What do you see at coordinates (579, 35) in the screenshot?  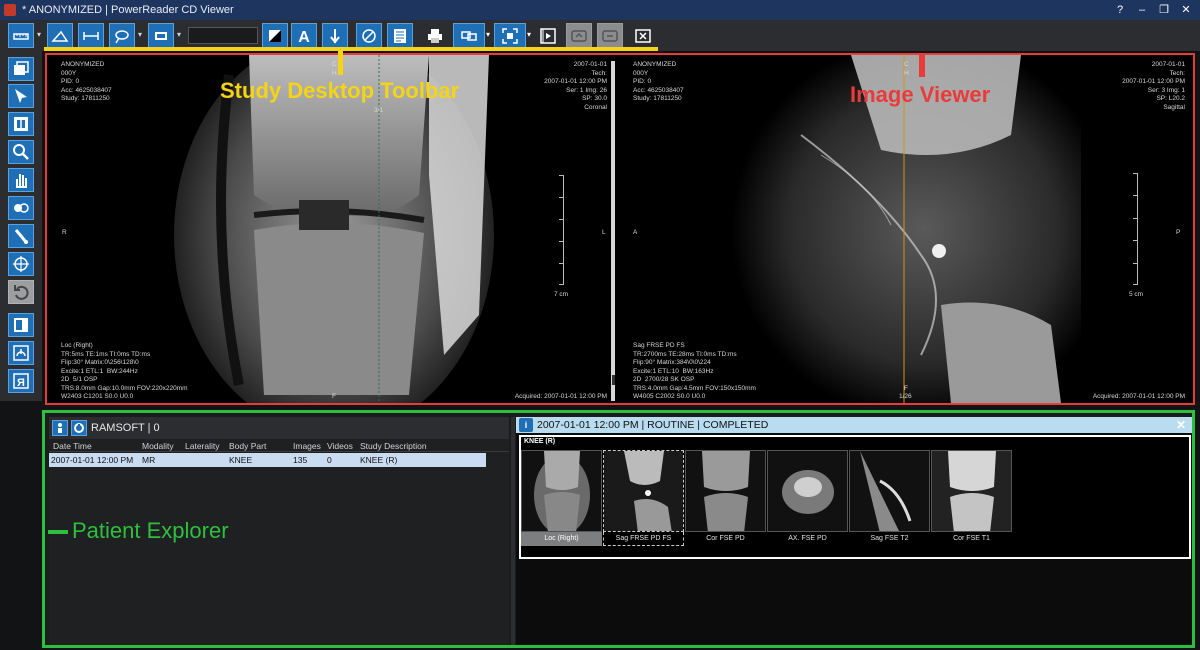 I see `export-image-icon` at bounding box center [579, 35].